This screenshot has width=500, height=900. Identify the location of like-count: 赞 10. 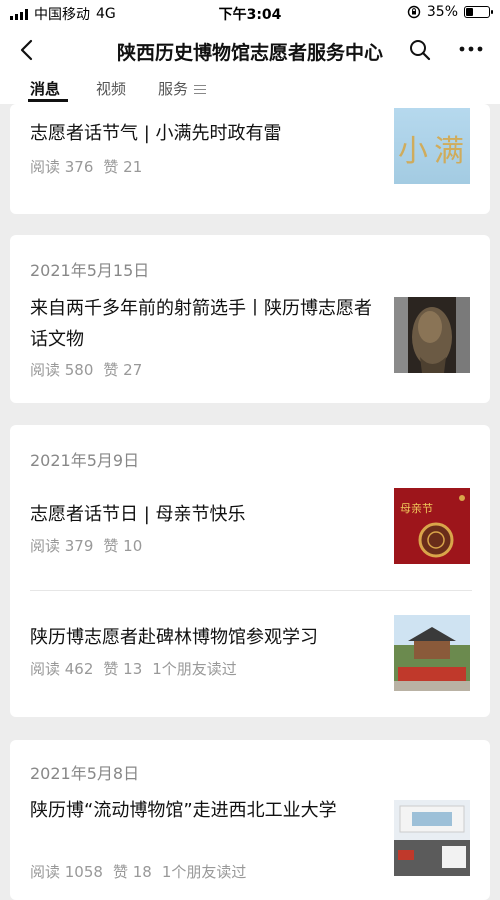
(123, 546).